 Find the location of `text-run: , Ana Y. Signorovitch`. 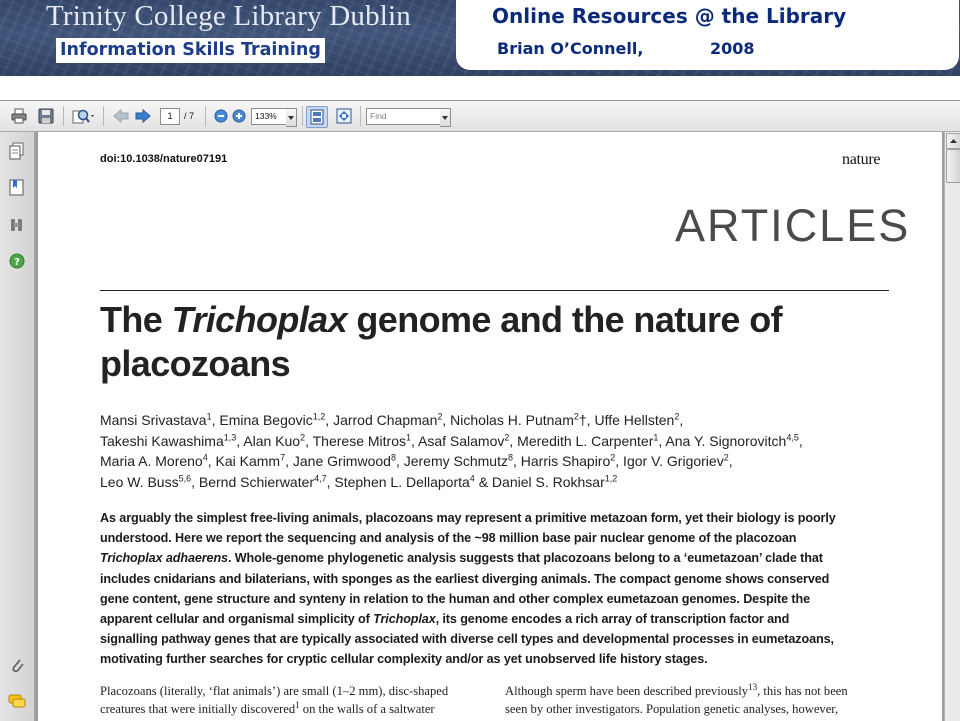

text-run: , Ana Y. Signorovitch is located at coordinates (722, 440).